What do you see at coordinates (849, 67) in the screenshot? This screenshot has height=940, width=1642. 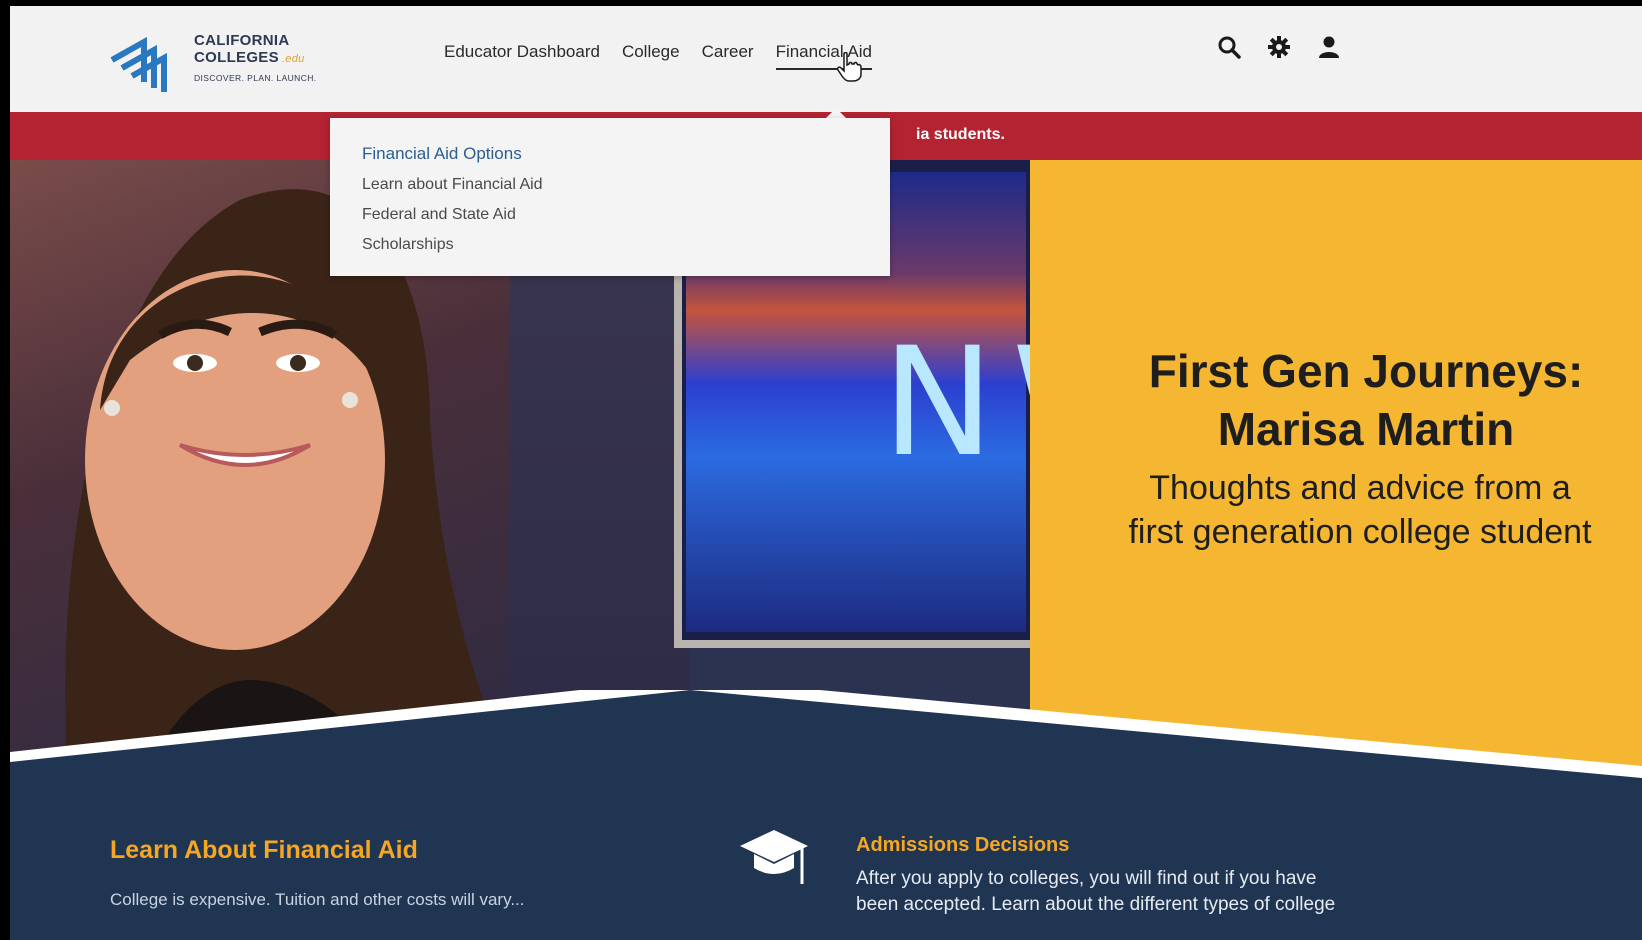 I see `hand-cursor-icon` at bounding box center [849, 67].